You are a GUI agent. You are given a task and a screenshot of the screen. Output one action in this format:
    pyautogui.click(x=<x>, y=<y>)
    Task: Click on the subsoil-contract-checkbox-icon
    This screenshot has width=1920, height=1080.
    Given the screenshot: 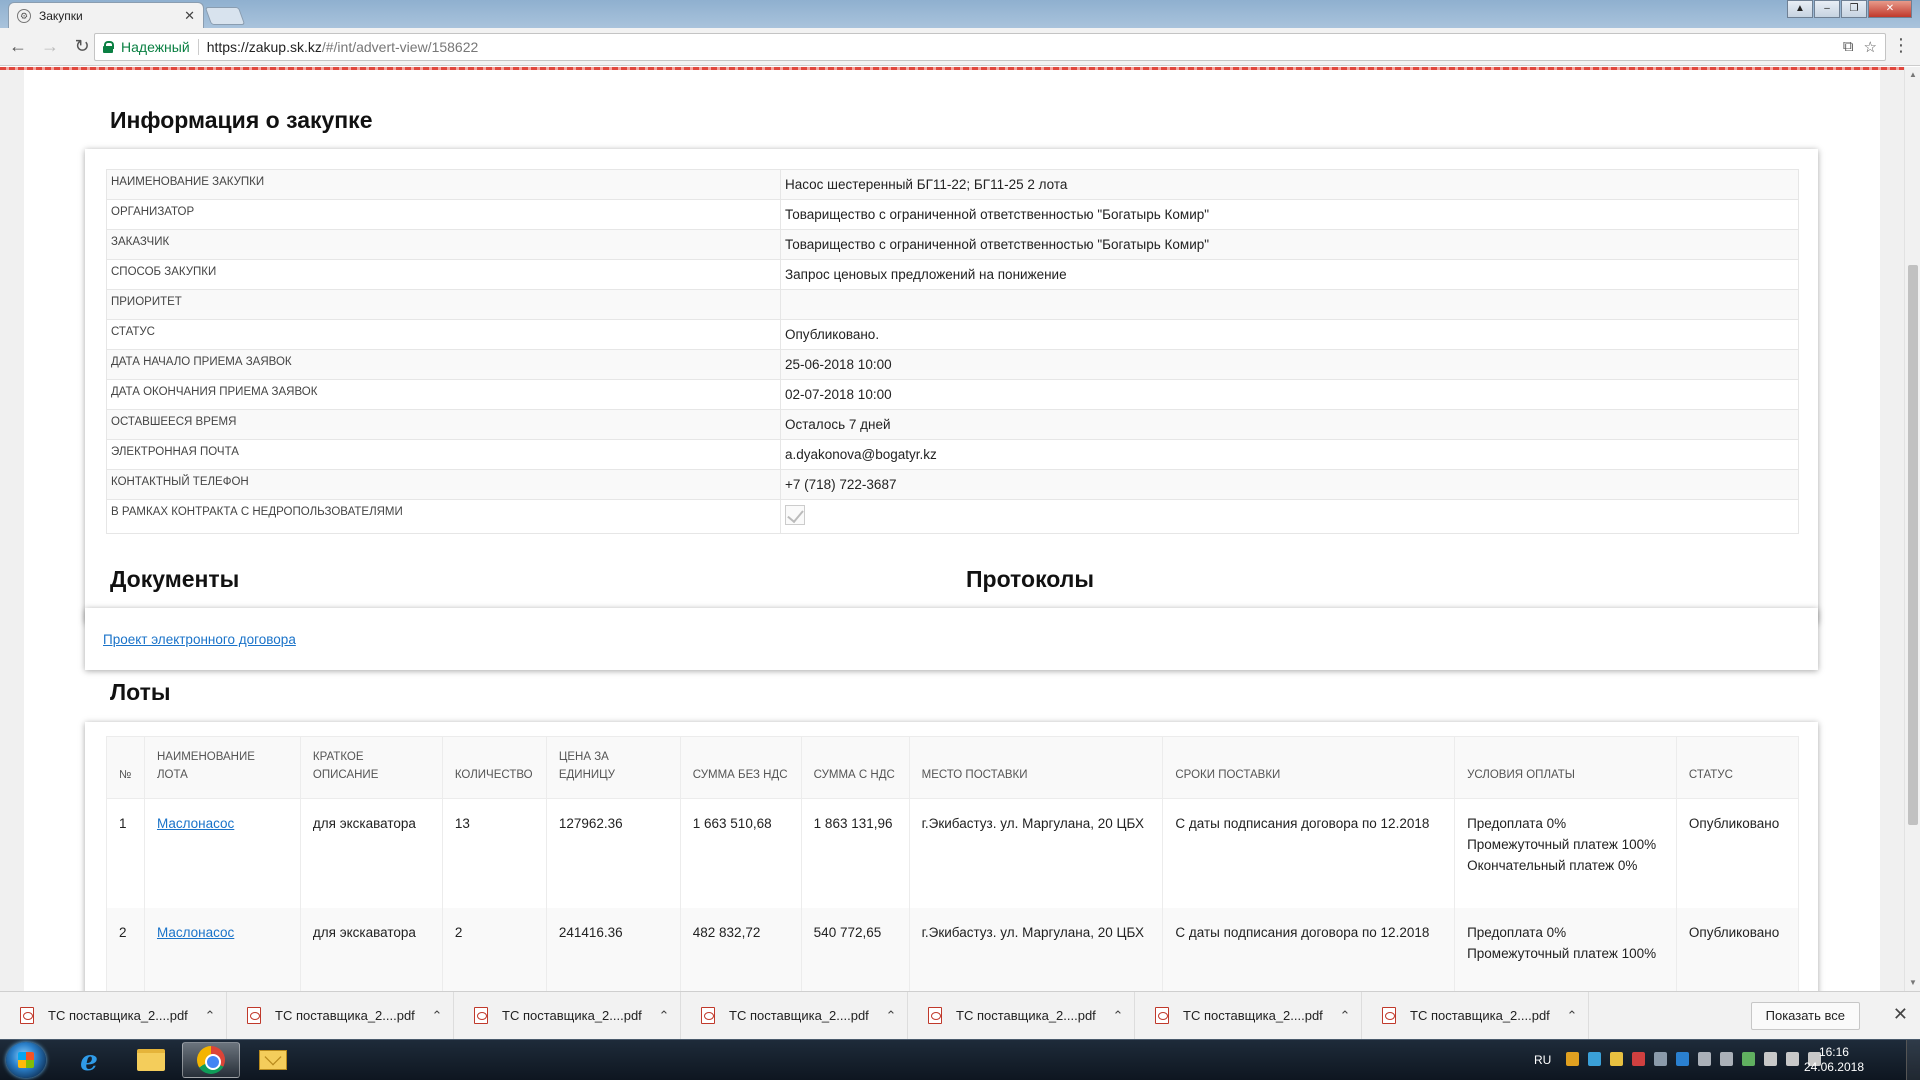 What is the action you would take?
    pyautogui.click(x=795, y=515)
    